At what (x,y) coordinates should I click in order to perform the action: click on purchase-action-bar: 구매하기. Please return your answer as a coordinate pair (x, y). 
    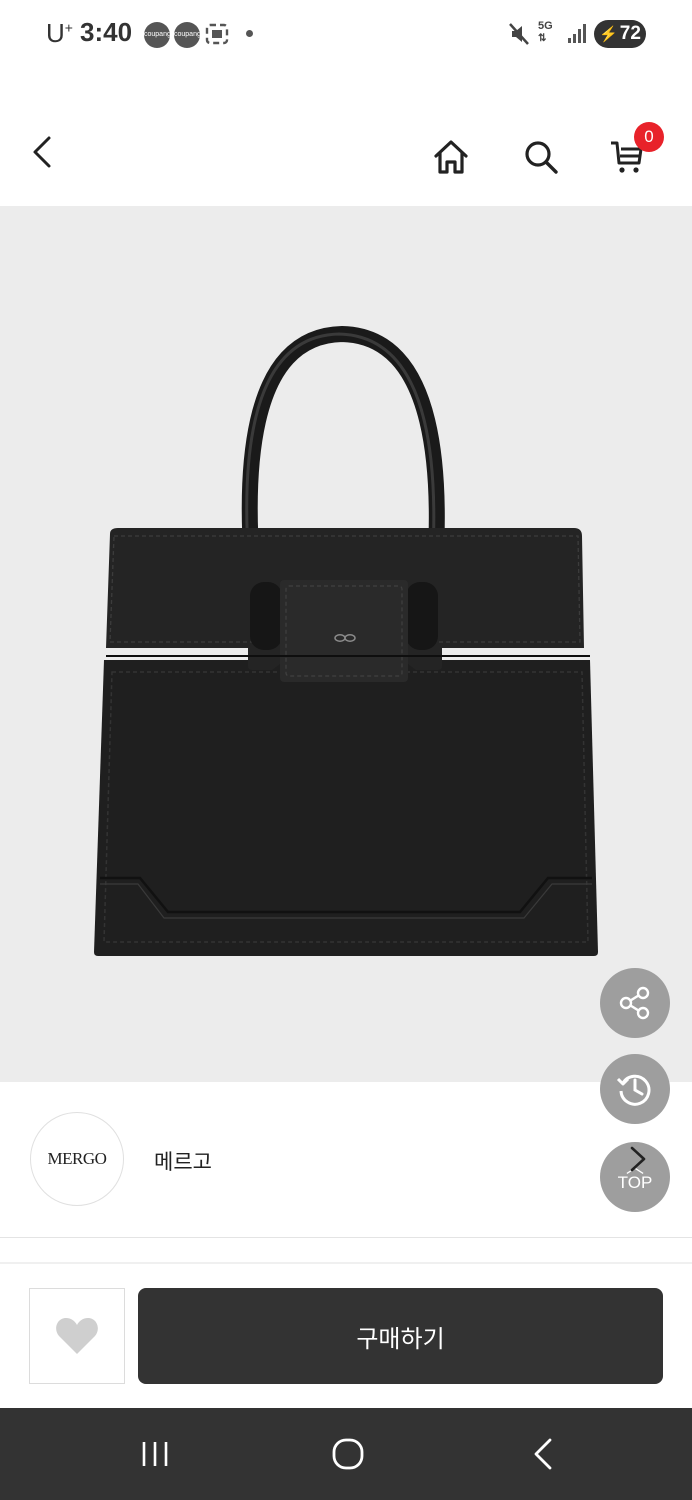
    Looking at the image, I should click on (346, 1336).